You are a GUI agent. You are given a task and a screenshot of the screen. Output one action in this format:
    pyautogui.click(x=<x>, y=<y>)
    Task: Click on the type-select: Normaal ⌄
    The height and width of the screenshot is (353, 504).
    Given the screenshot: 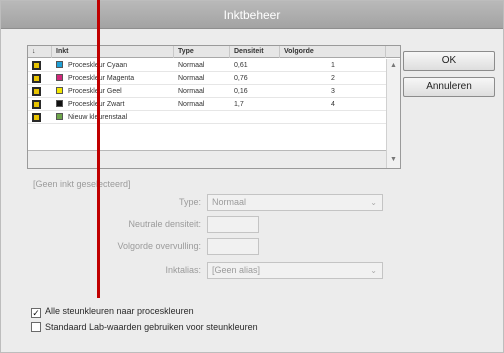 What is the action you would take?
    pyautogui.click(x=295, y=202)
    